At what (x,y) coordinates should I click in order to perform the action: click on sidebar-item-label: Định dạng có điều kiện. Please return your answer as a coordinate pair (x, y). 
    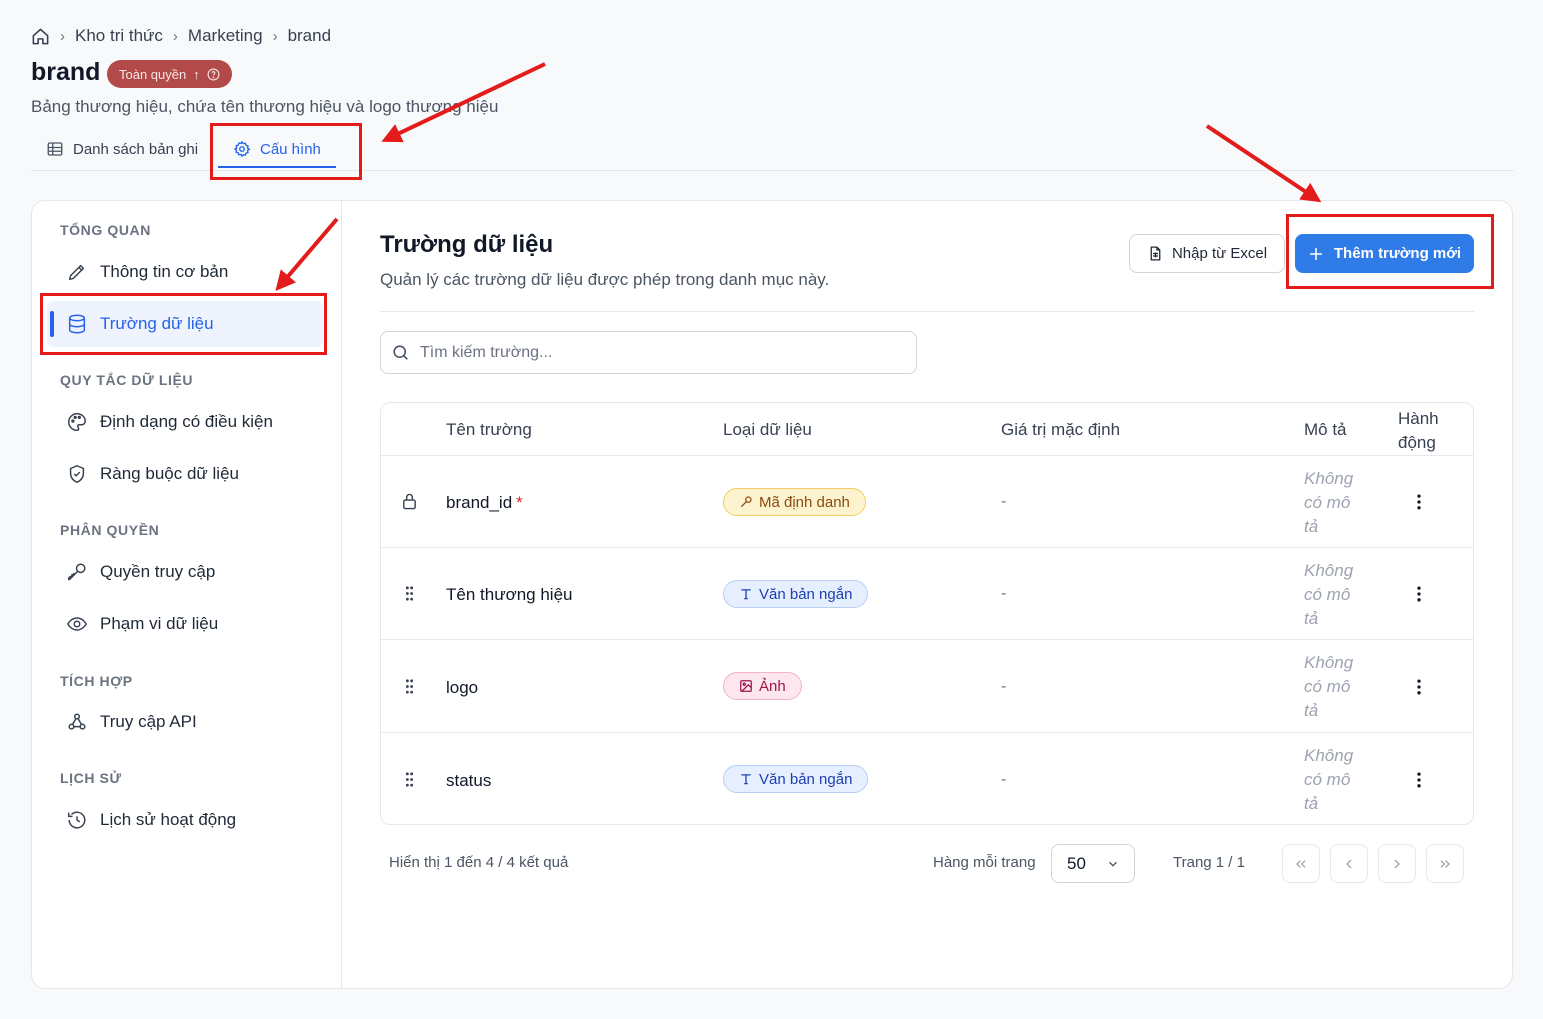
    Looking at the image, I should click on (186, 421).